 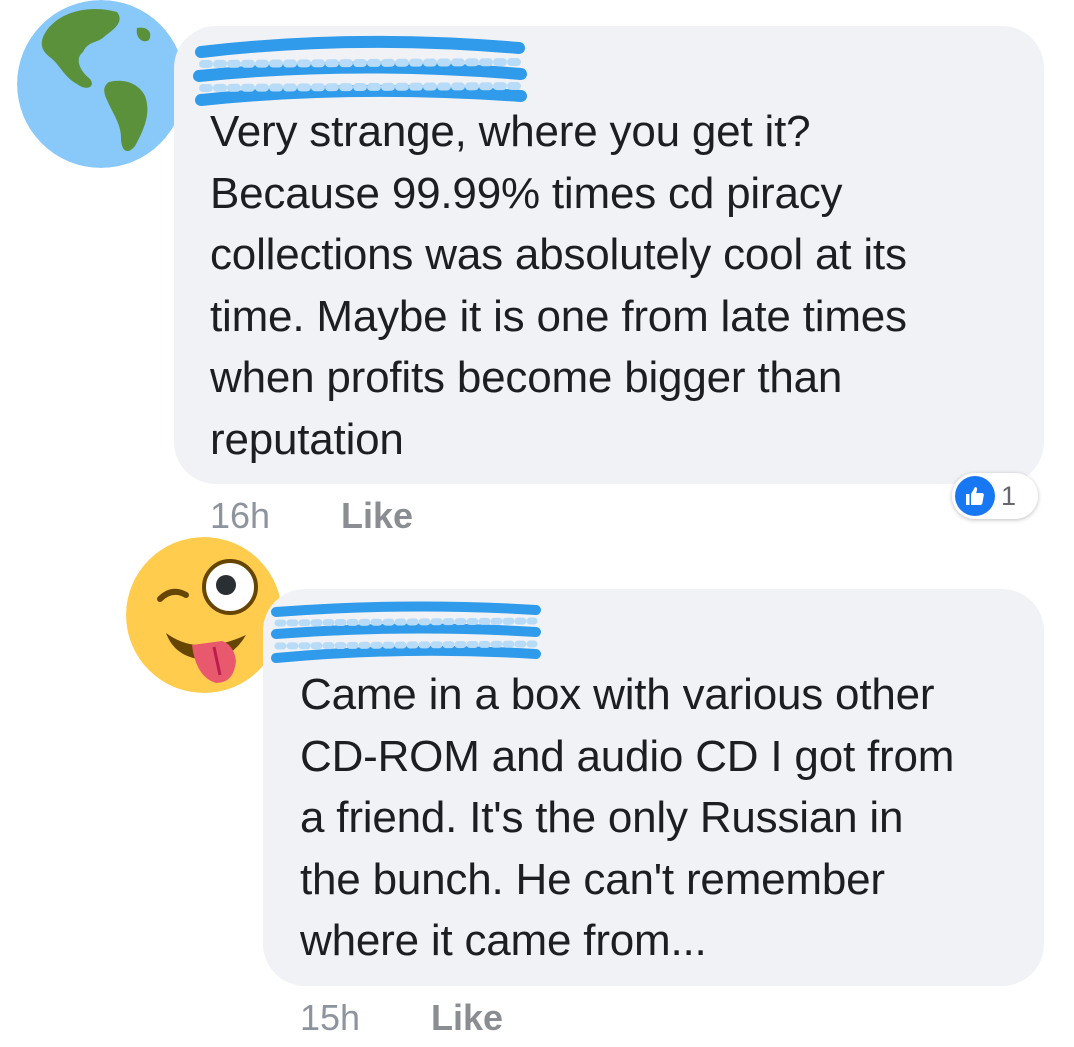 What do you see at coordinates (240, 516) in the screenshot?
I see `comment-timestamp: 16h` at bounding box center [240, 516].